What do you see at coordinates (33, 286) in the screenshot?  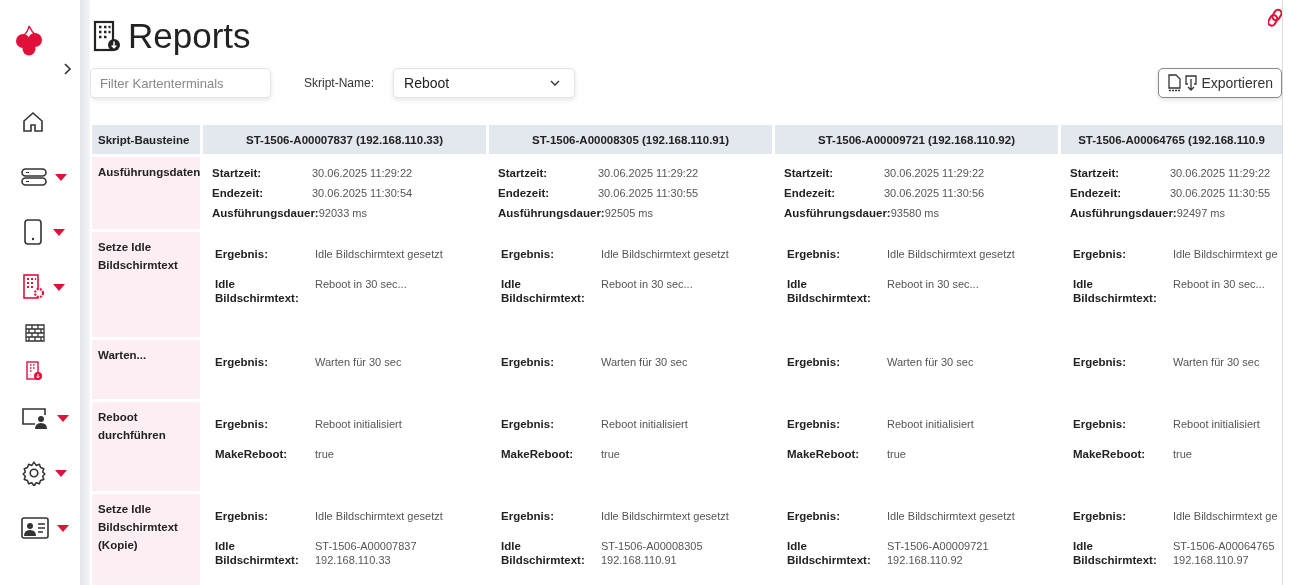 I see `building-gear-icon` at bounding box center [33, 286].